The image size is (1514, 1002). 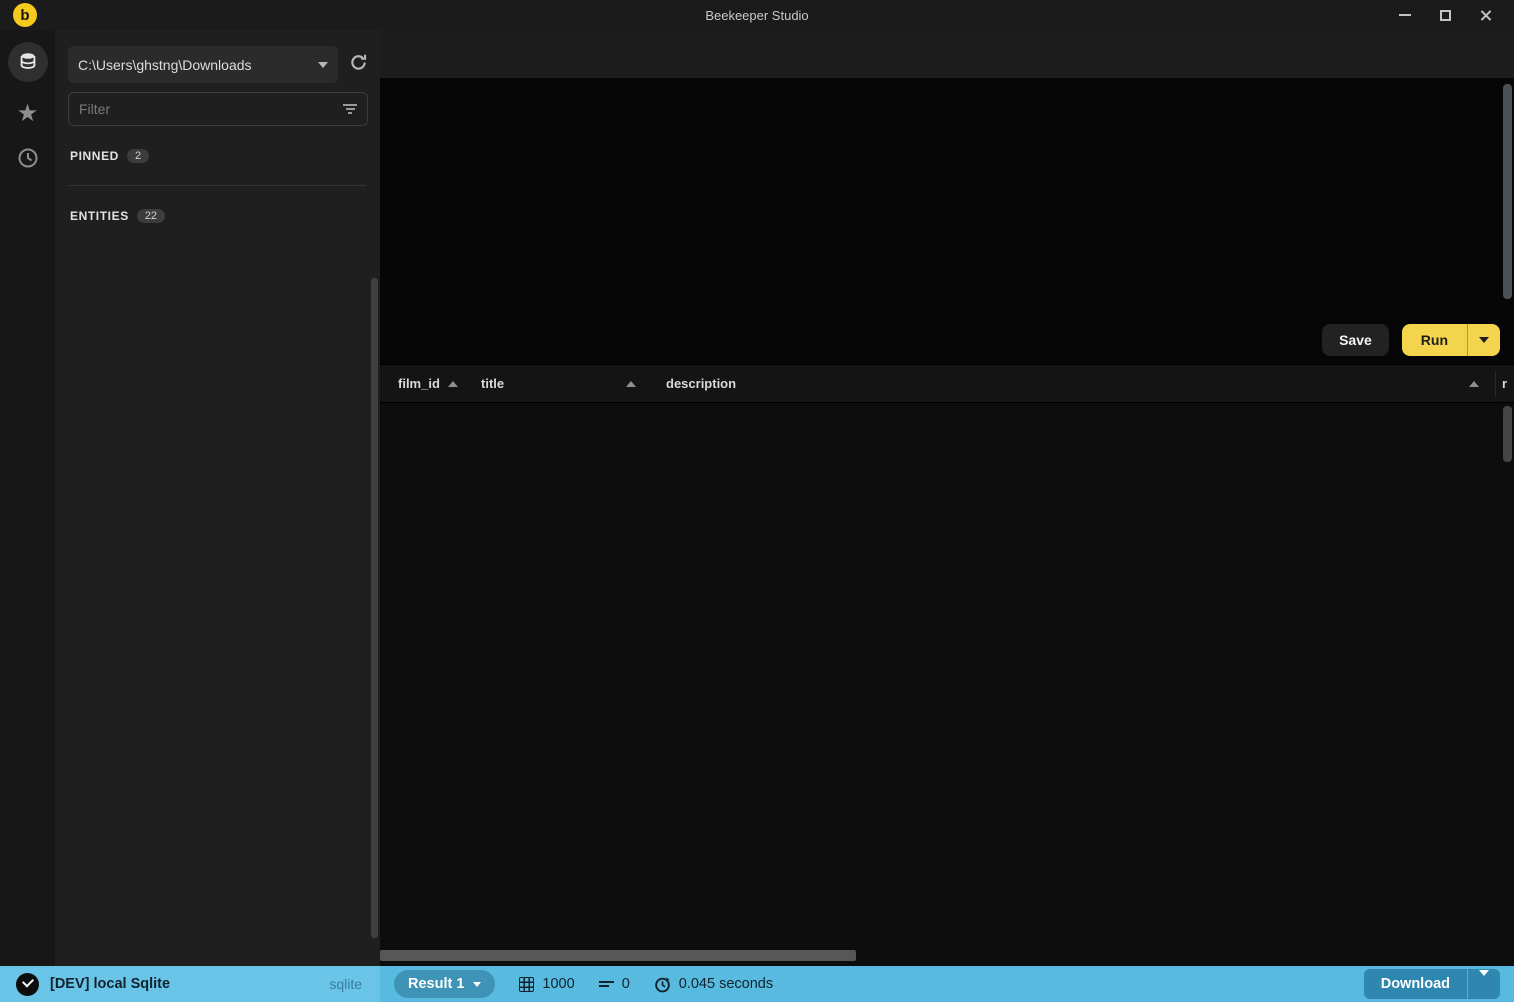 What do you see at coordinates (374, 608) in the screenshot?
I see `sidebar-scrollbar` at bounding box center [374, 608].